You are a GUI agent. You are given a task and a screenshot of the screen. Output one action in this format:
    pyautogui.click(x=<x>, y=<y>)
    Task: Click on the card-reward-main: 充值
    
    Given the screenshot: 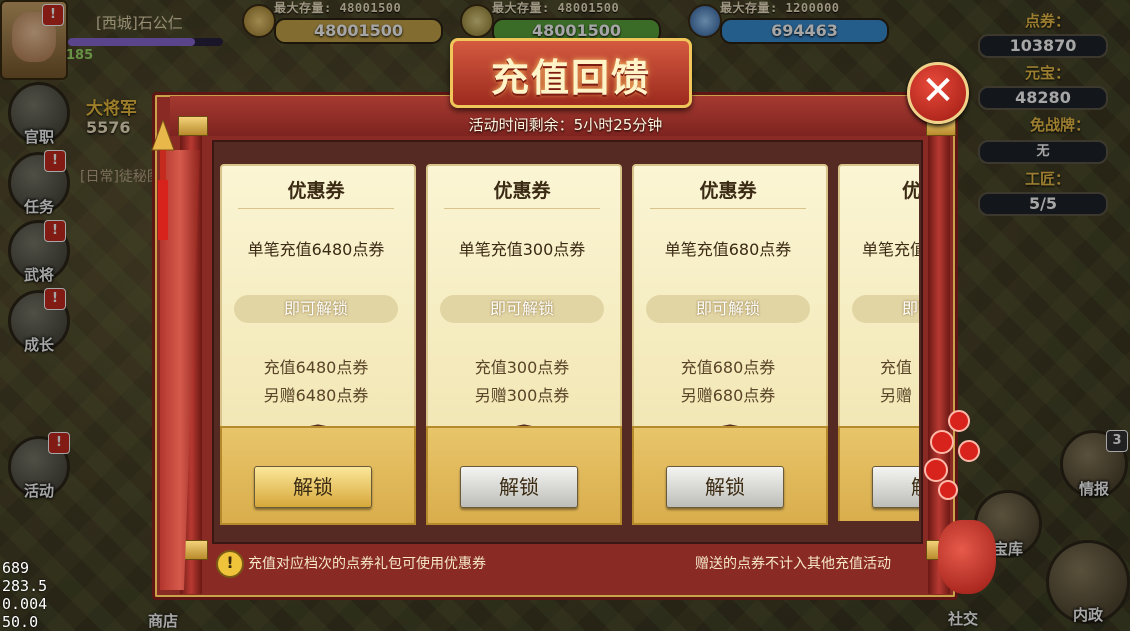 What is the action you would take?
    pyautogui.click(x=896, y=367)
    